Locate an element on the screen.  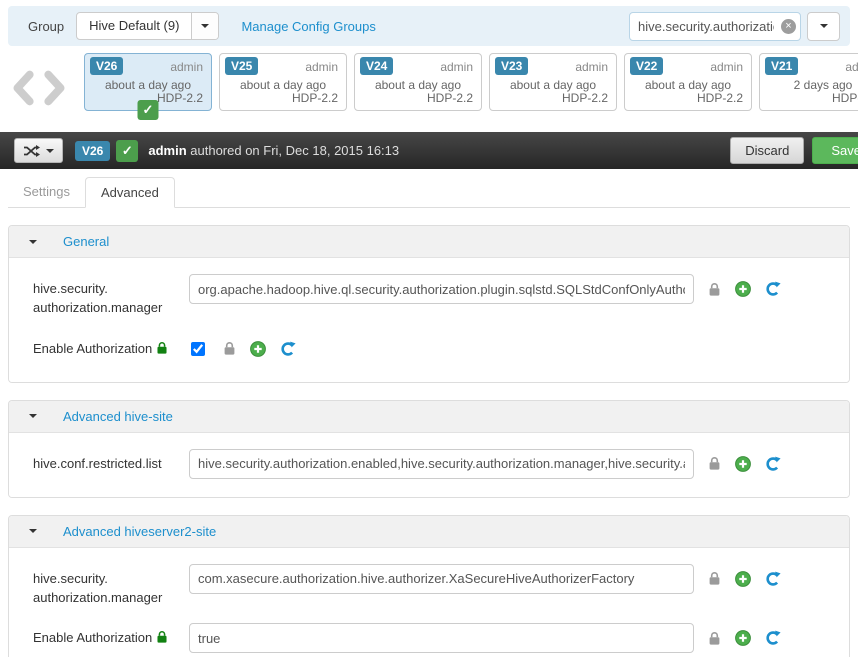
config-field-row: hive.conf.restricted.list is located at coordinates (429, 463).